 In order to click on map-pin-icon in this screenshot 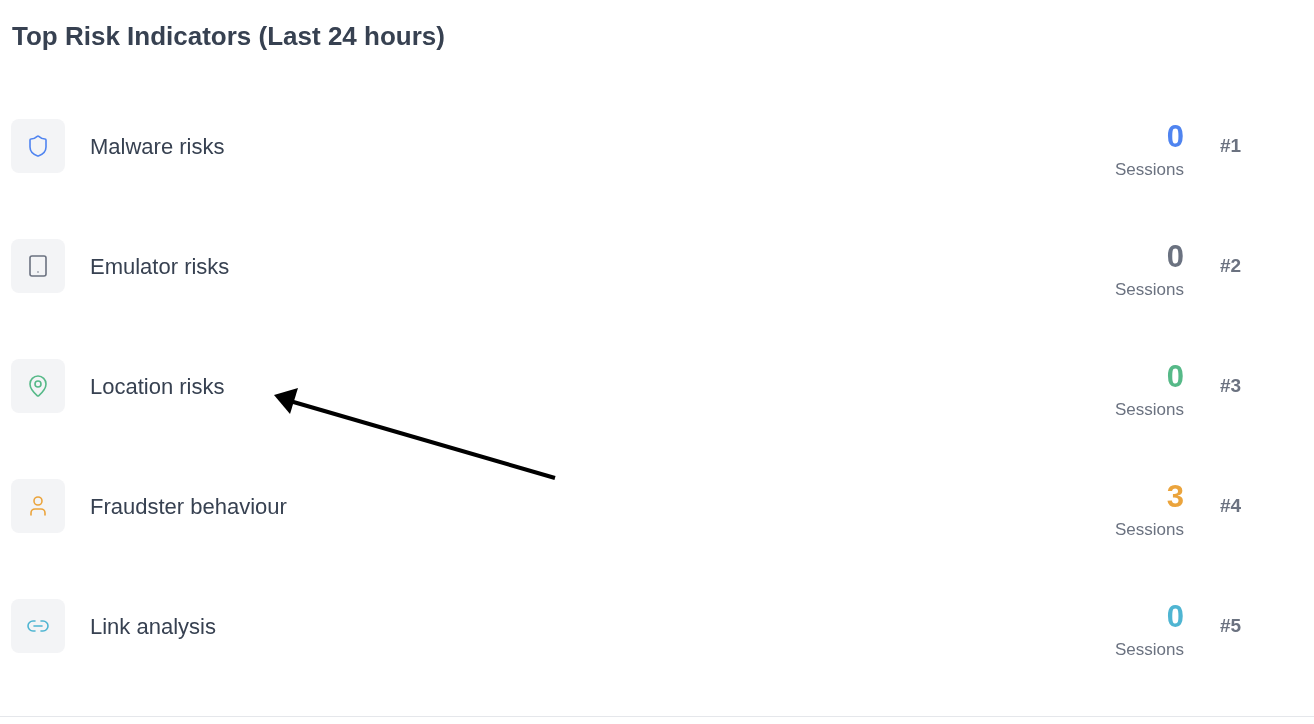, I will do `click(38, 386)`.